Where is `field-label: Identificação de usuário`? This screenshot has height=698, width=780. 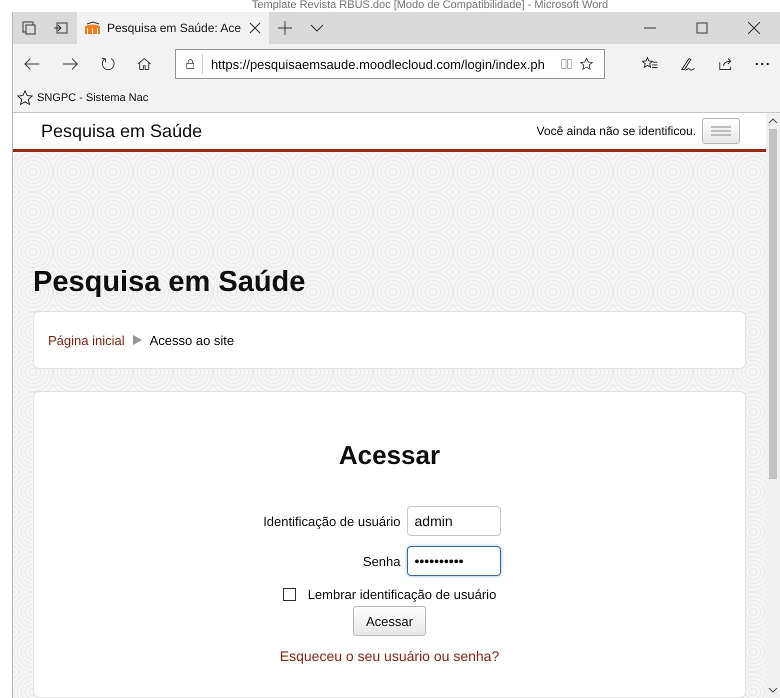 field-label: Identificação de usuário is located at coordinates (331, 521).